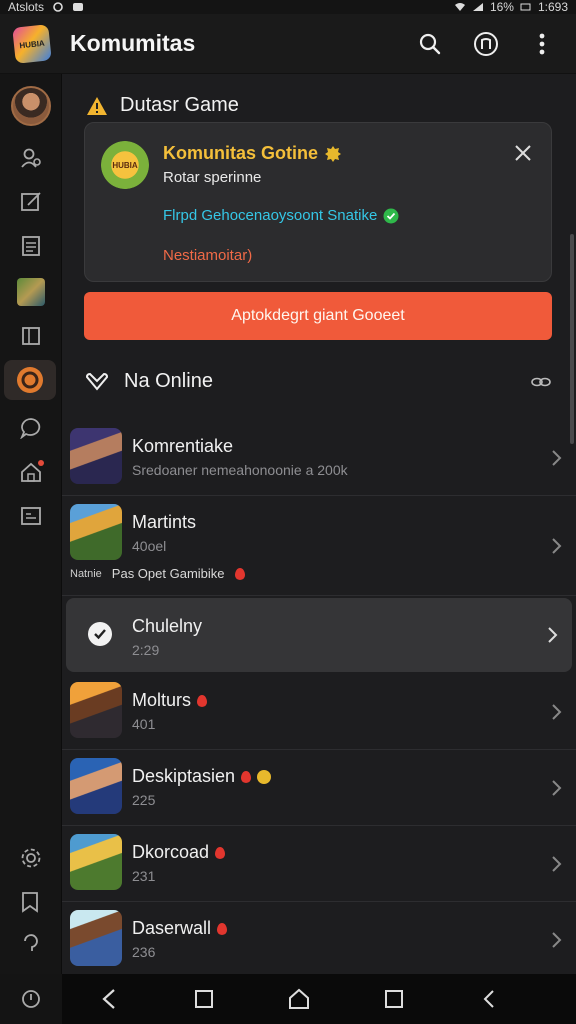 Image resolution: width=576 pixels, height=1024 pixels. I want to click on link-icon, so click(541, 382).